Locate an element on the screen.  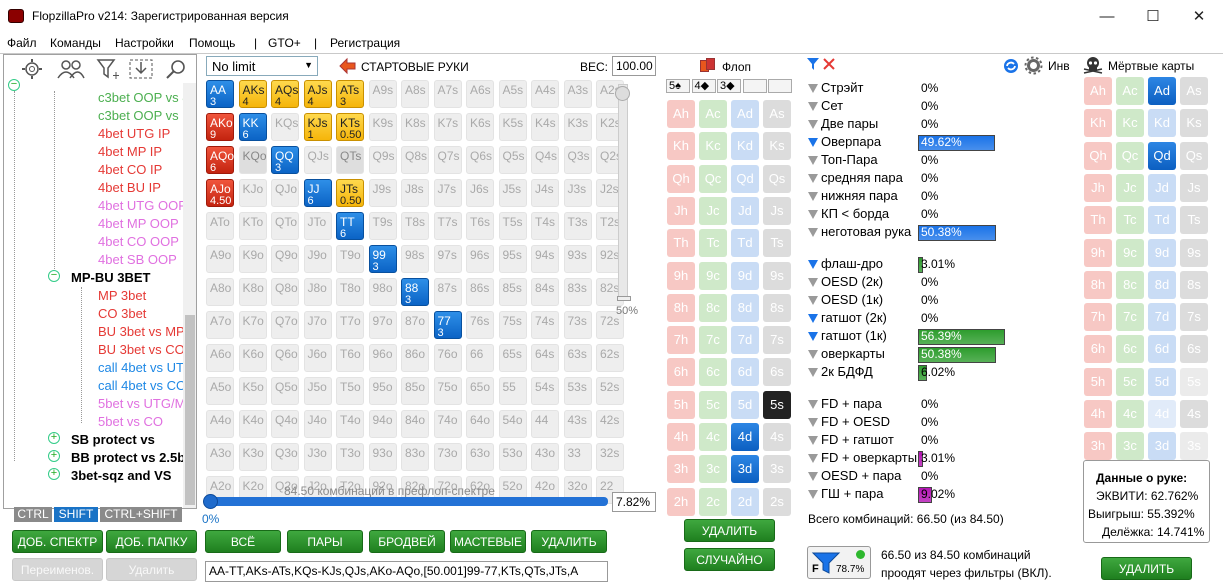
stat-row: FD + оверкарты is located at coordinates (862, 457).